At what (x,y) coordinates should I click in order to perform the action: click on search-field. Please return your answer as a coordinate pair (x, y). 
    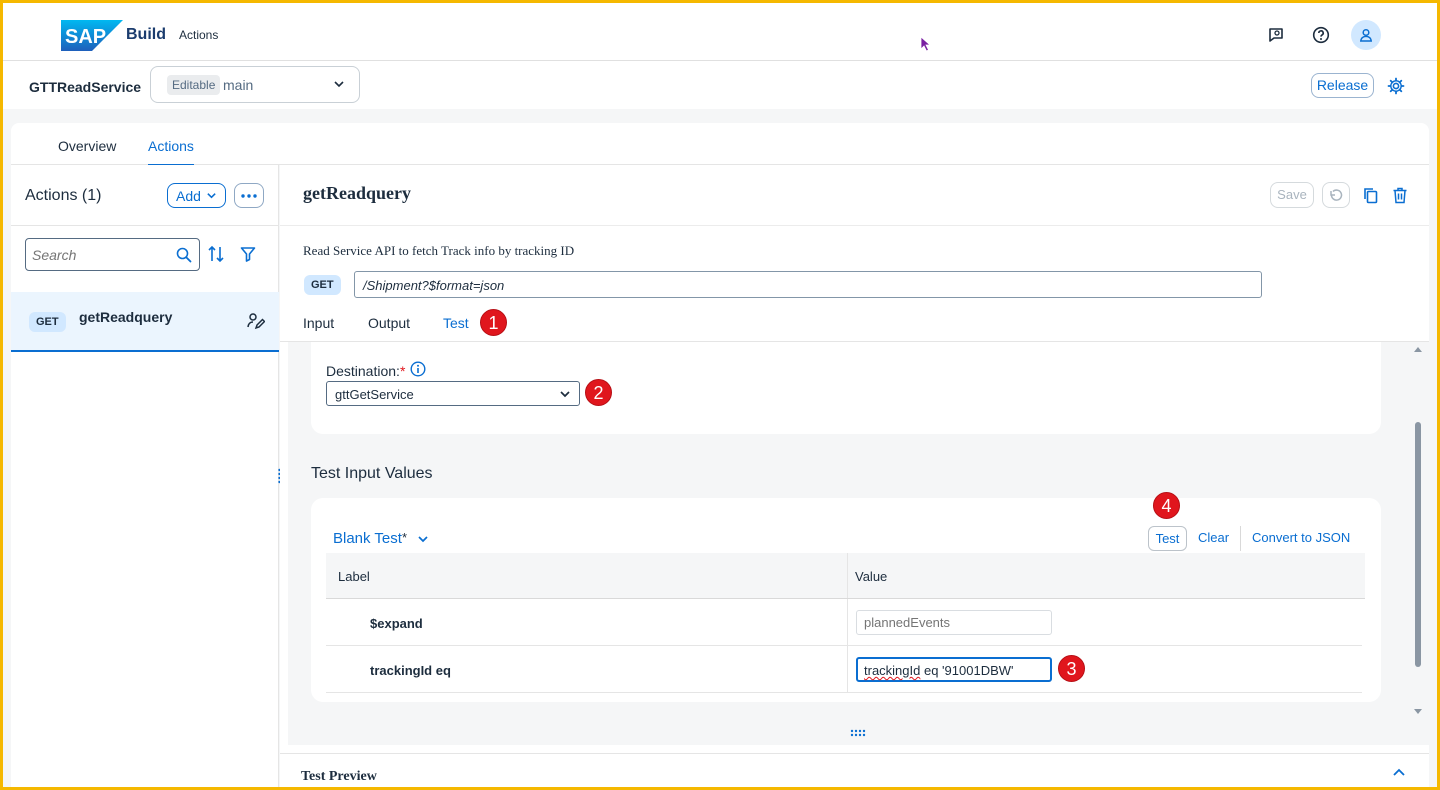
    Looking at the image, I should click on (112, 254).